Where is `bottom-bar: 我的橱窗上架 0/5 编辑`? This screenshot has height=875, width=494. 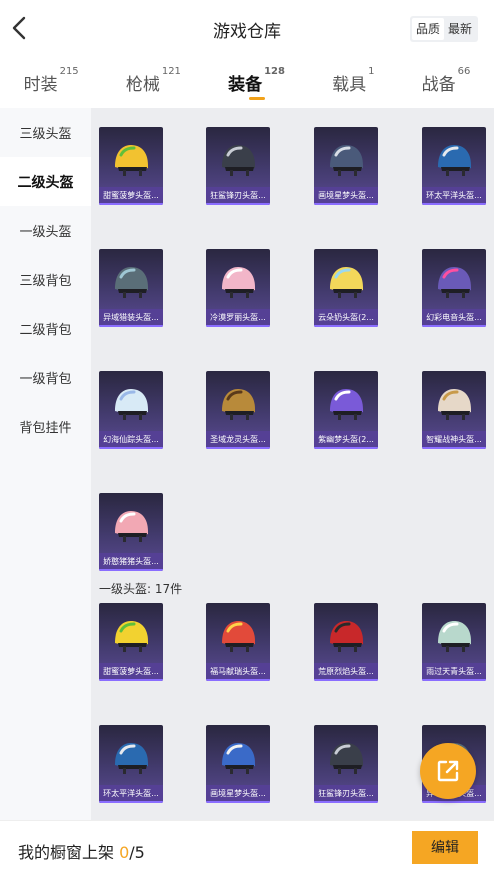 bottom-bar: 我的橱窗上架 0/5 编辑 is located at coordinates (247, 847).